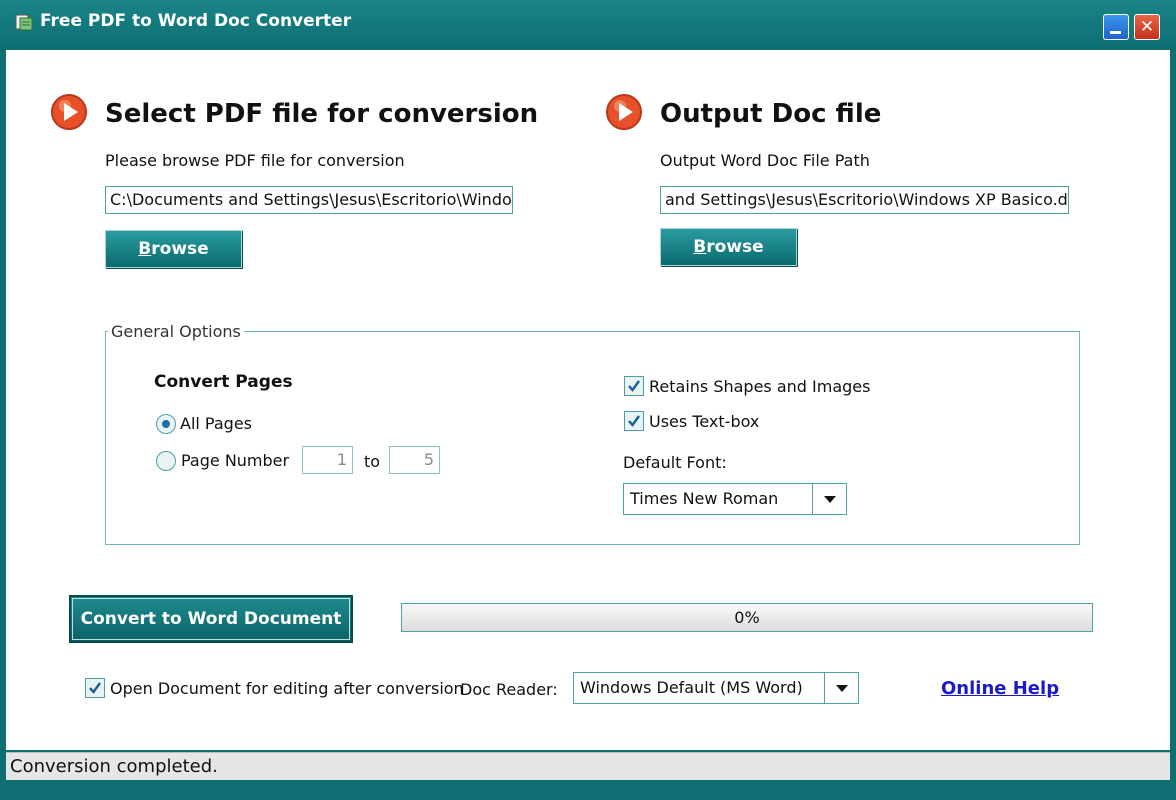  Describe the element at coordinates (145, 249) in the screenshot. I see `browse-input-accesskey: B` at that location.